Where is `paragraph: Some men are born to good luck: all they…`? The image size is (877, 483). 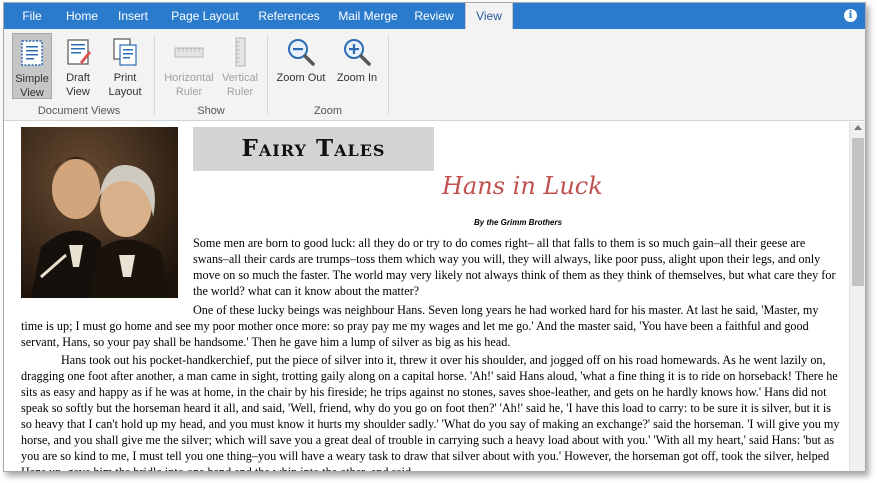
paragraph: Some men are born to good luck: all they… is located at coordinates (514, 267).